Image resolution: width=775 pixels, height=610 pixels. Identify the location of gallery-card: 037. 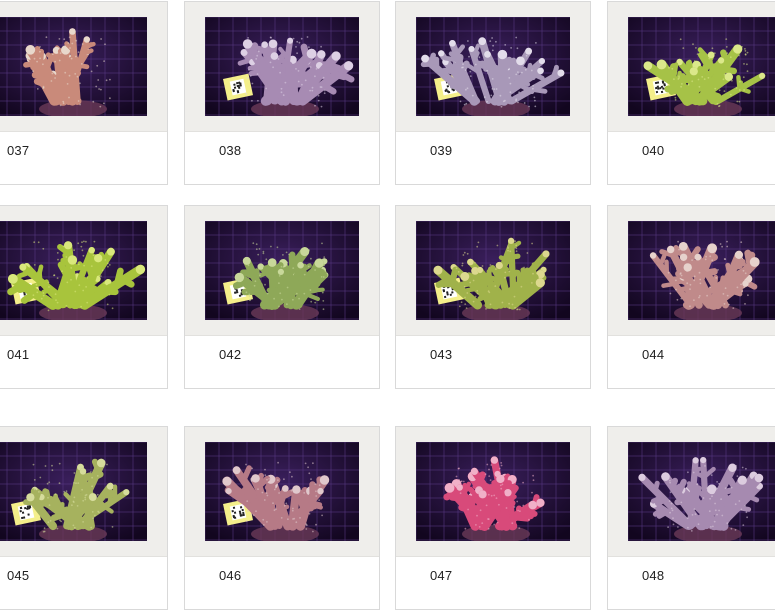
(84, 93).